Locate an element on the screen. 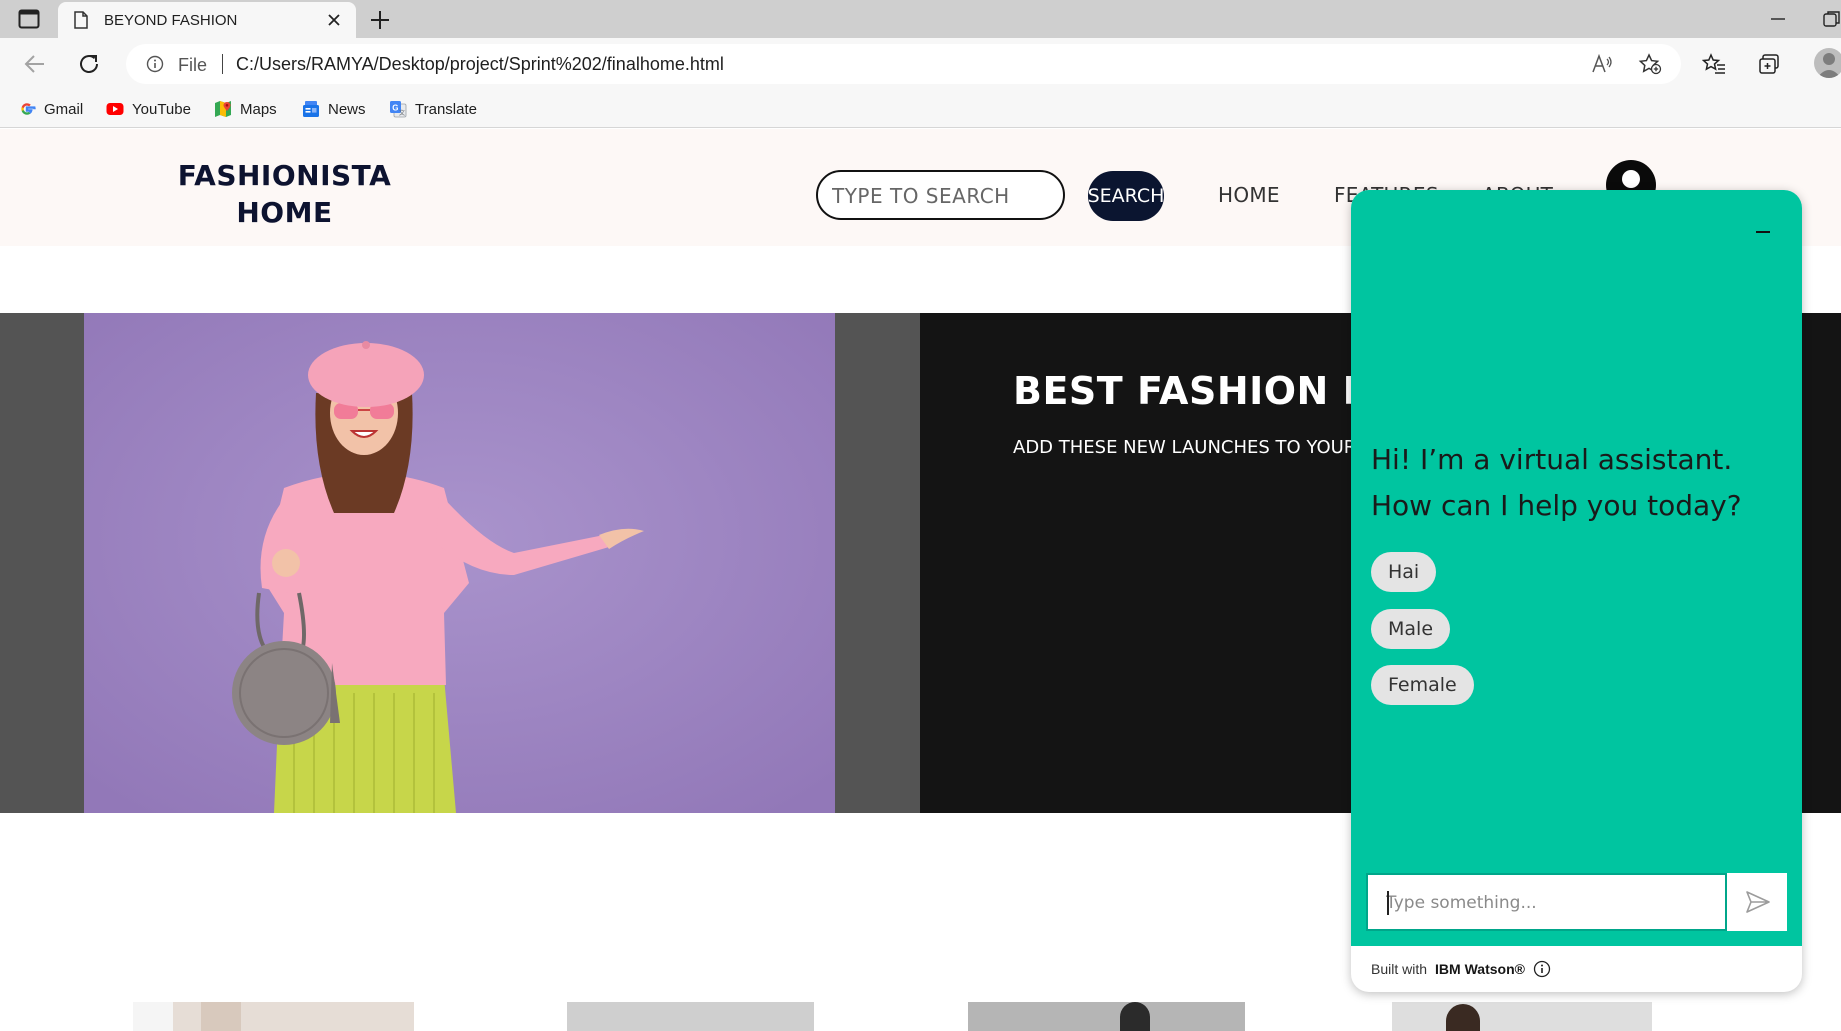  bookmark-translate: G 文 Translate is located at coordinates (433, 109).